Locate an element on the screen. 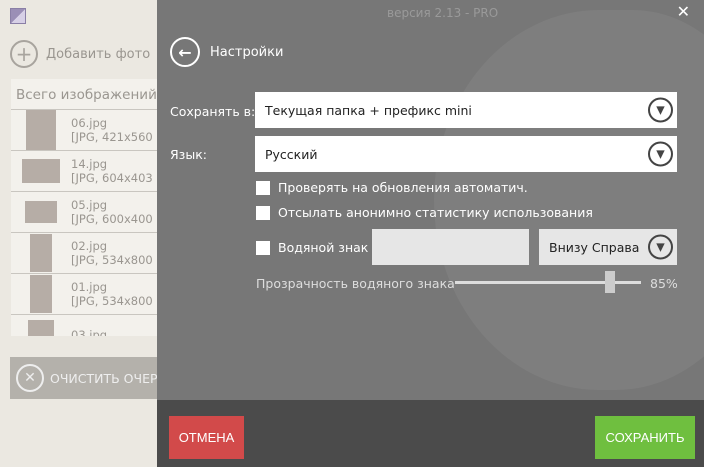 The image size is (704, 467). file-name: 02.jpg is located at coordinates (89, 246).